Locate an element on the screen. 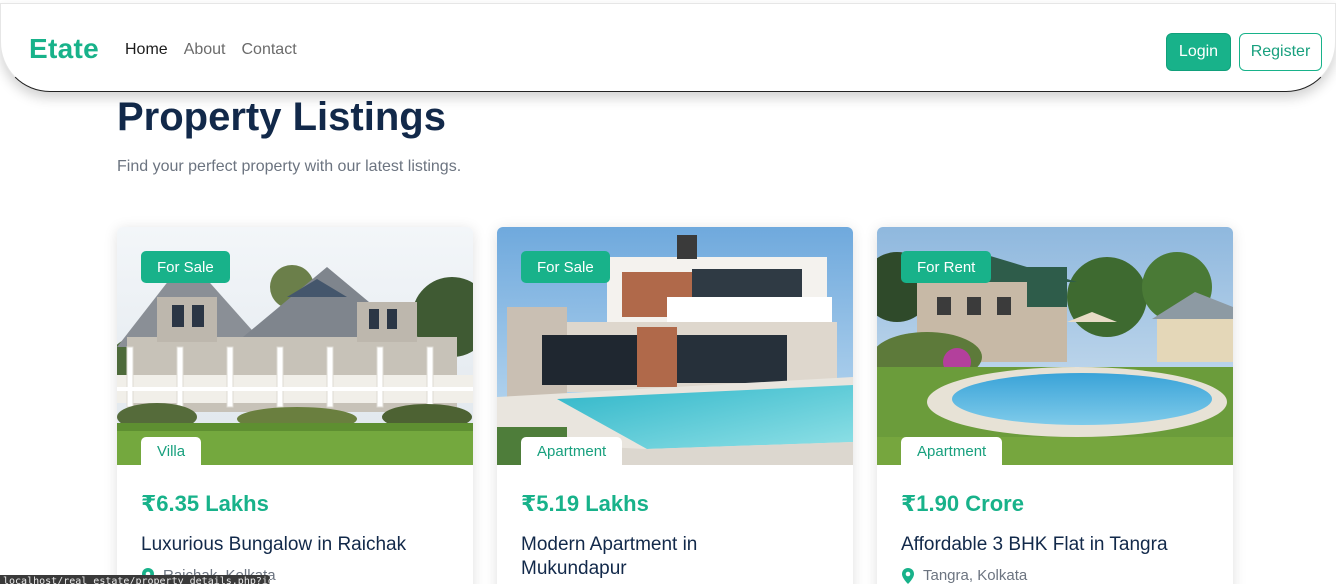 This screenshot has width=1336, height=584. nav-link-about: About is located at coordinates (205, 50).